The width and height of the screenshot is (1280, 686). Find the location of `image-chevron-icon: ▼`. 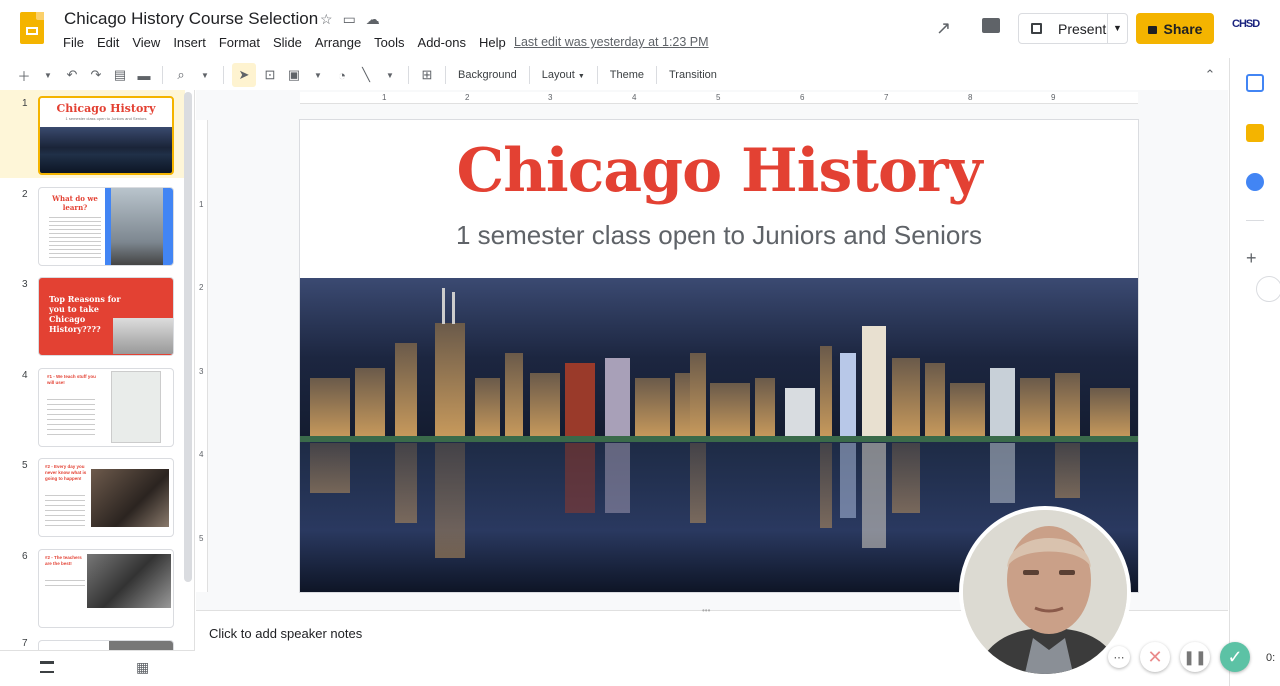

image-chevron-icon: ▼ is located at coordinates (318, 75).